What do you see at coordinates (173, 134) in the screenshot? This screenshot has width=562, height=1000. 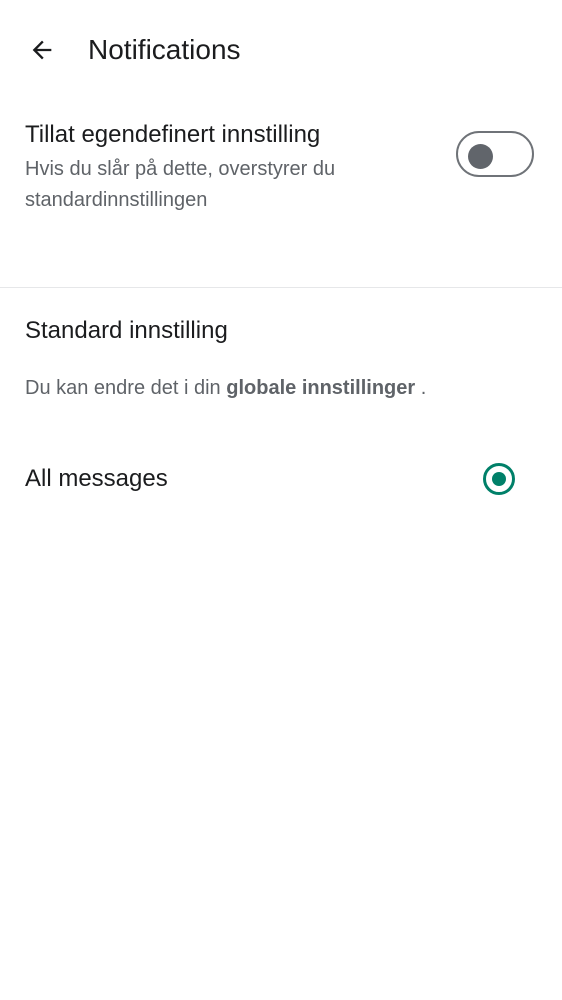 I see `custom-setting-title: Tillat egendefinert innstilling` at bounding box center [173, 134].